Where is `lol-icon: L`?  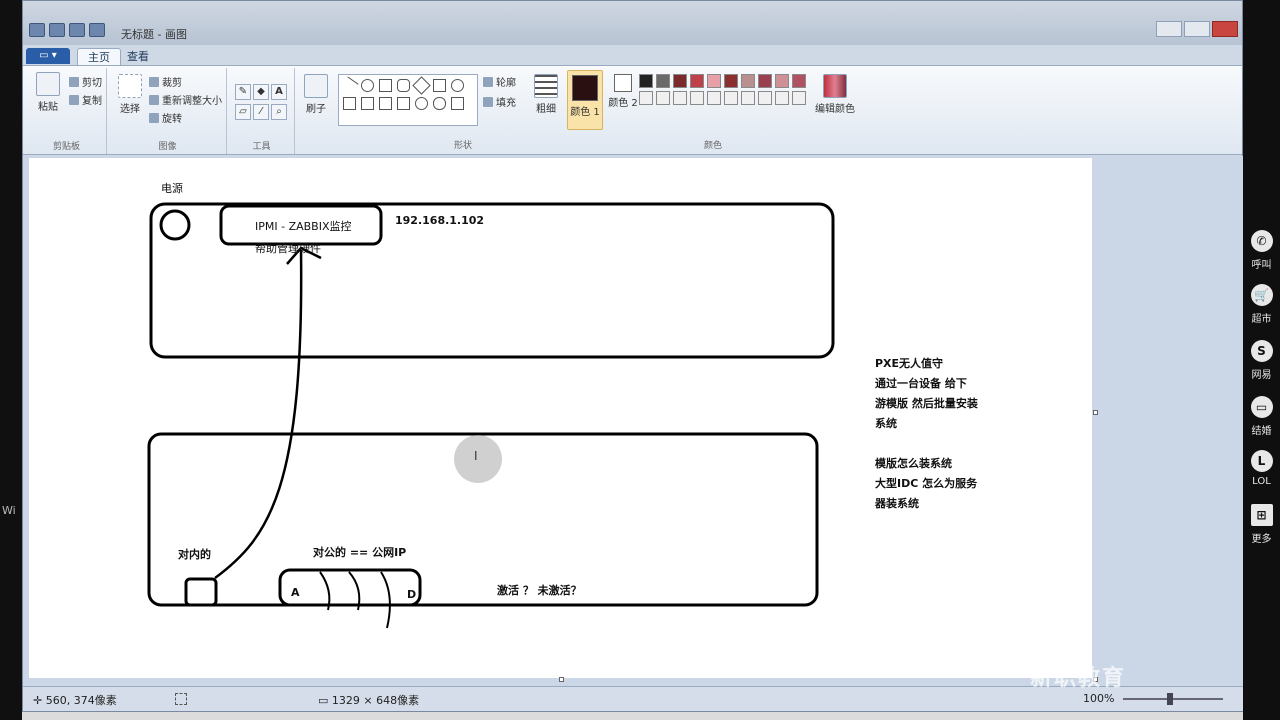 lol-icon: L is located at coordinates (1261, 461).